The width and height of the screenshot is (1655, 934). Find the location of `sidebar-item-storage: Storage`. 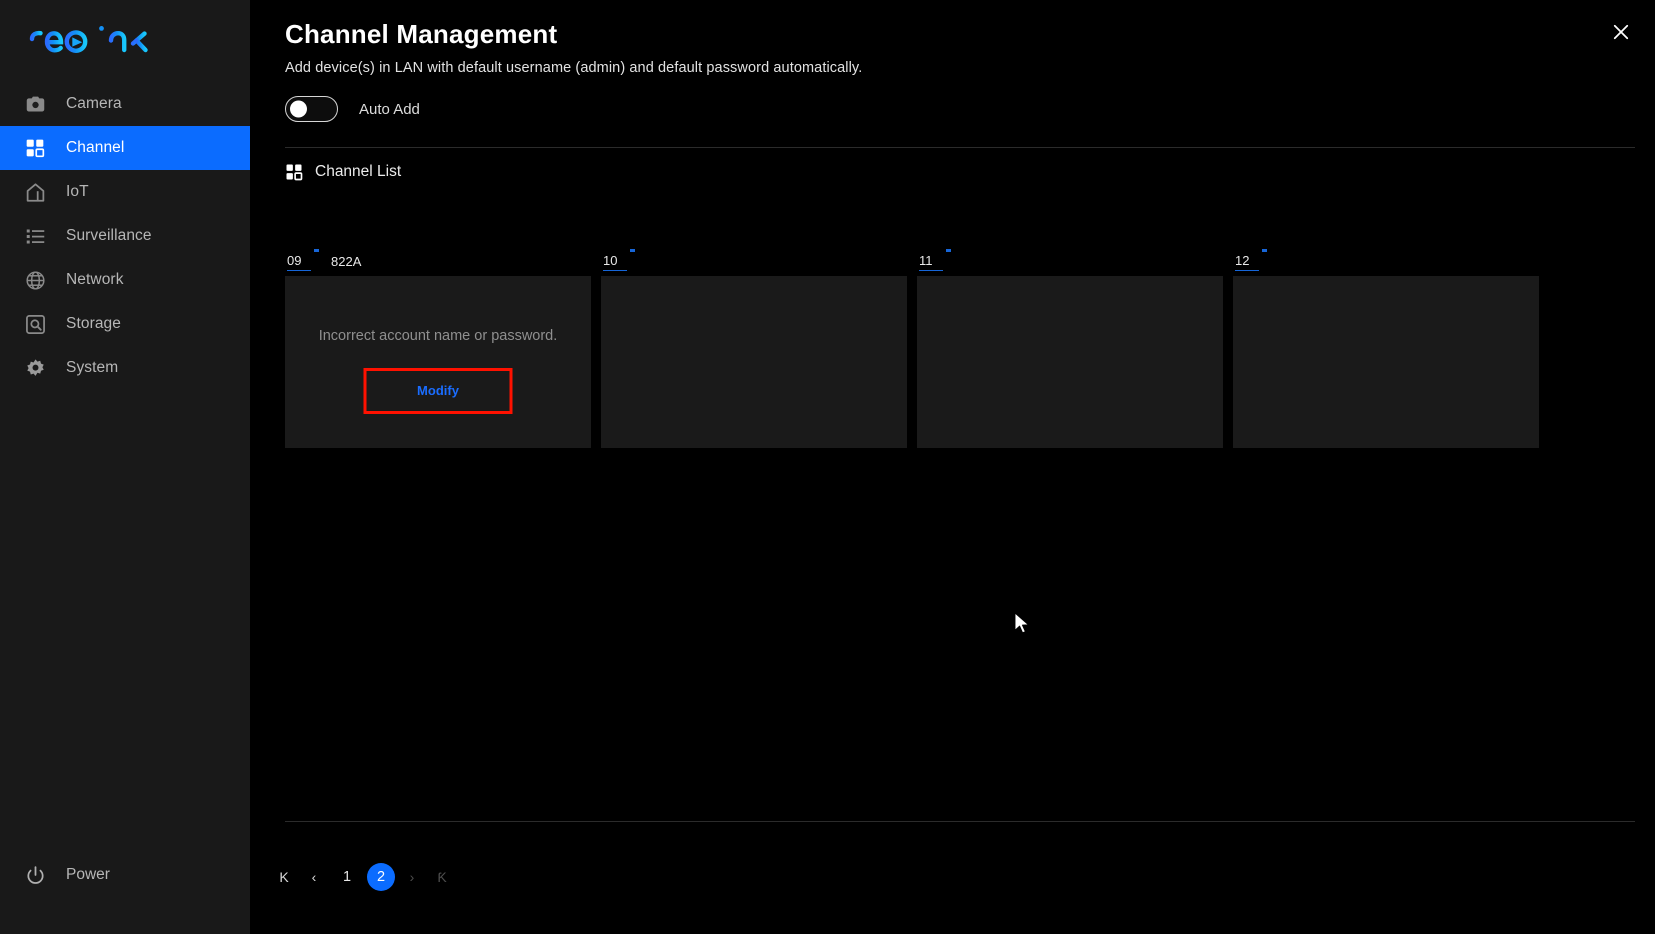

sidebar-item-storage: Storage is located at coordinates (125, 324).